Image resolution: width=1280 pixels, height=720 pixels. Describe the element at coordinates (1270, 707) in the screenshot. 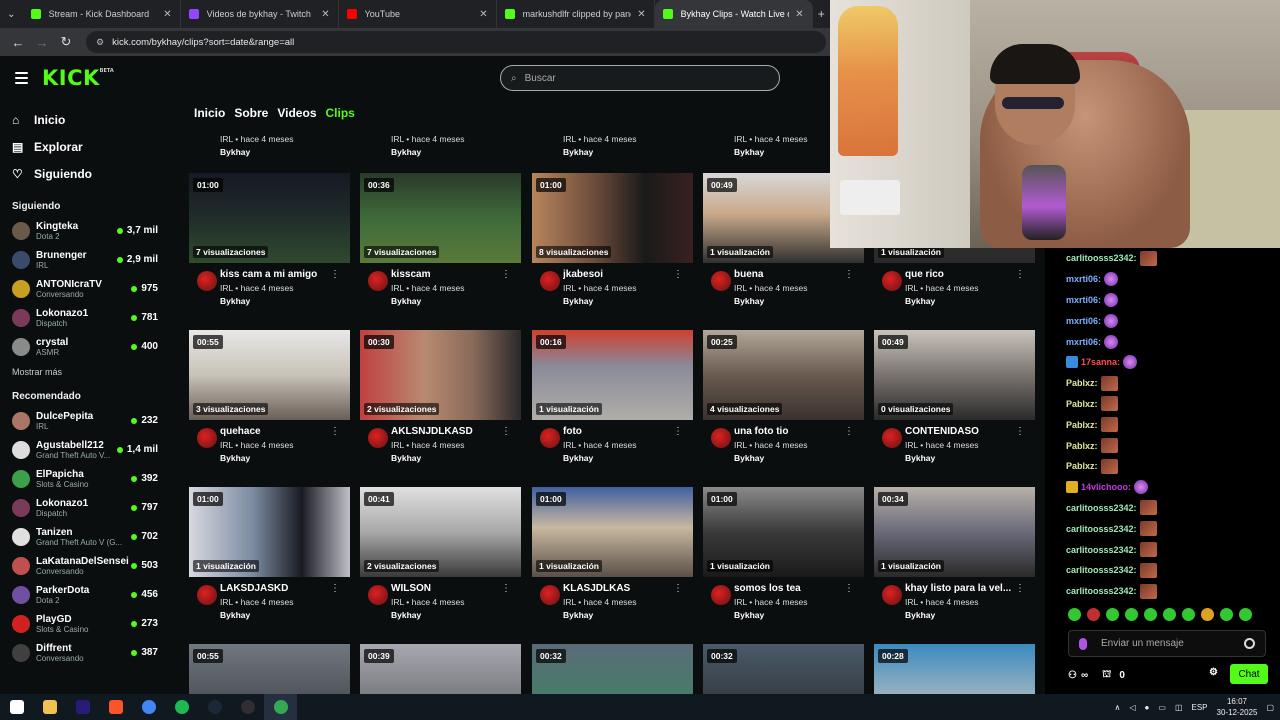

I see `notification-icon: ▢` at that location.